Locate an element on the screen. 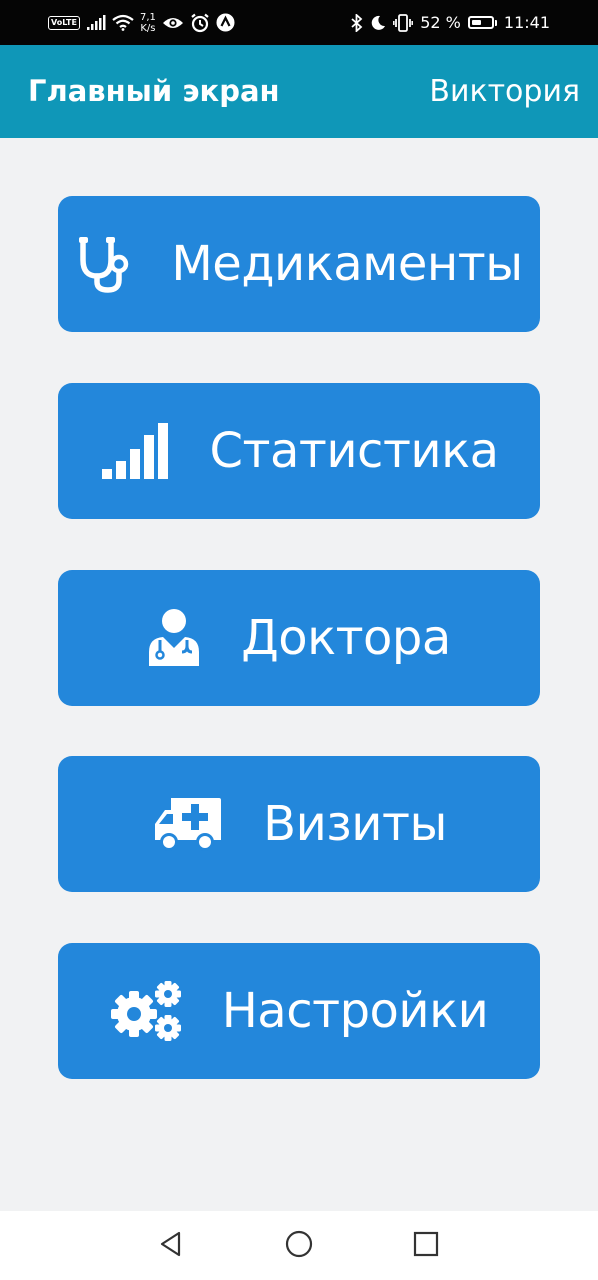 Image resolution: width=598 pixels, height=1280 pixels. recent-square-icon is located at coordinates (426, 1246).